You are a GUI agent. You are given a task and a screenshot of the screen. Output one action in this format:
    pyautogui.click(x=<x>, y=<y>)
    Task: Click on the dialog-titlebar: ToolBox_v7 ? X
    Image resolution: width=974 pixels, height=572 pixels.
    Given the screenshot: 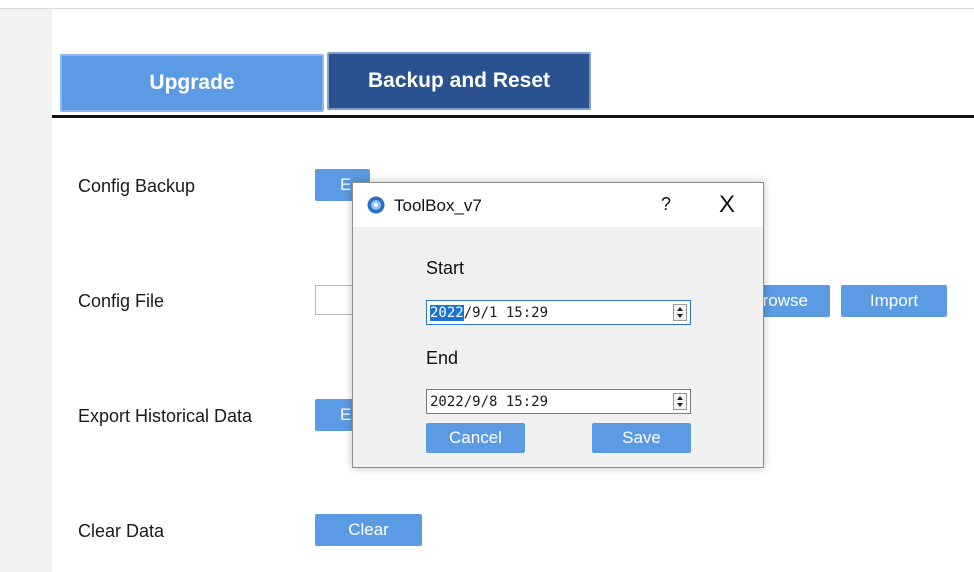 What is the action you would take?
    pyautogui.click(x=558, y=205)
    